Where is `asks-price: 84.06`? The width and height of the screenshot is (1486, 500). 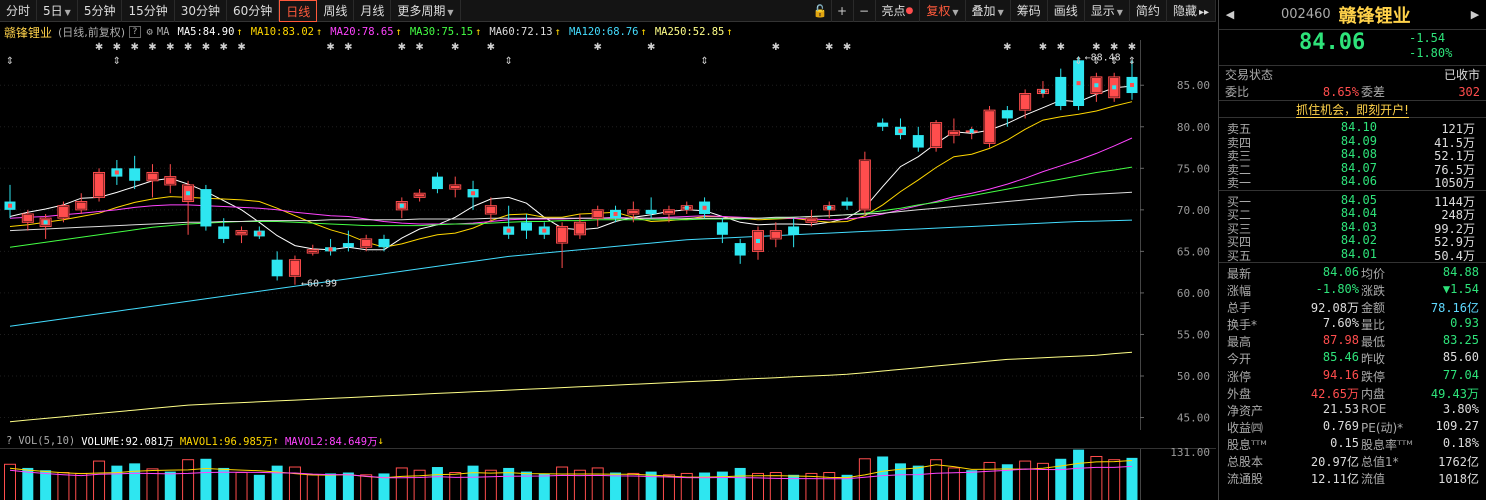
asks-price: 84.06 is located at coordinates (1358, 181).